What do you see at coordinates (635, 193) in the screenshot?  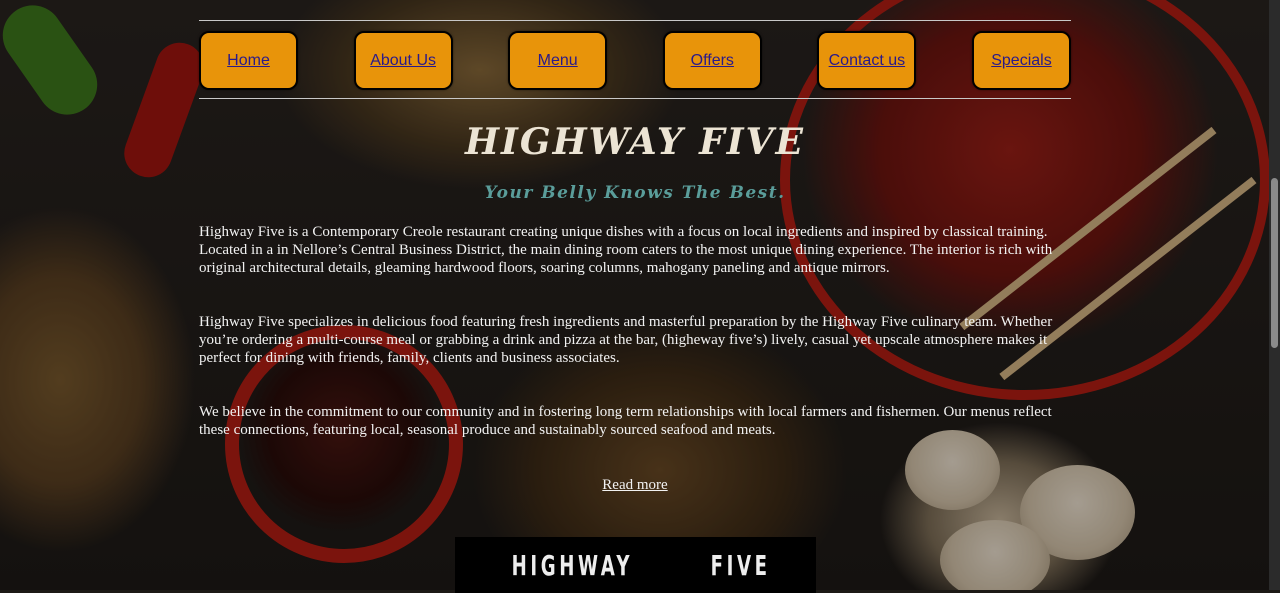 I see `tagline: Your Belly Knows The Best.` at bounding box center [635, 193].